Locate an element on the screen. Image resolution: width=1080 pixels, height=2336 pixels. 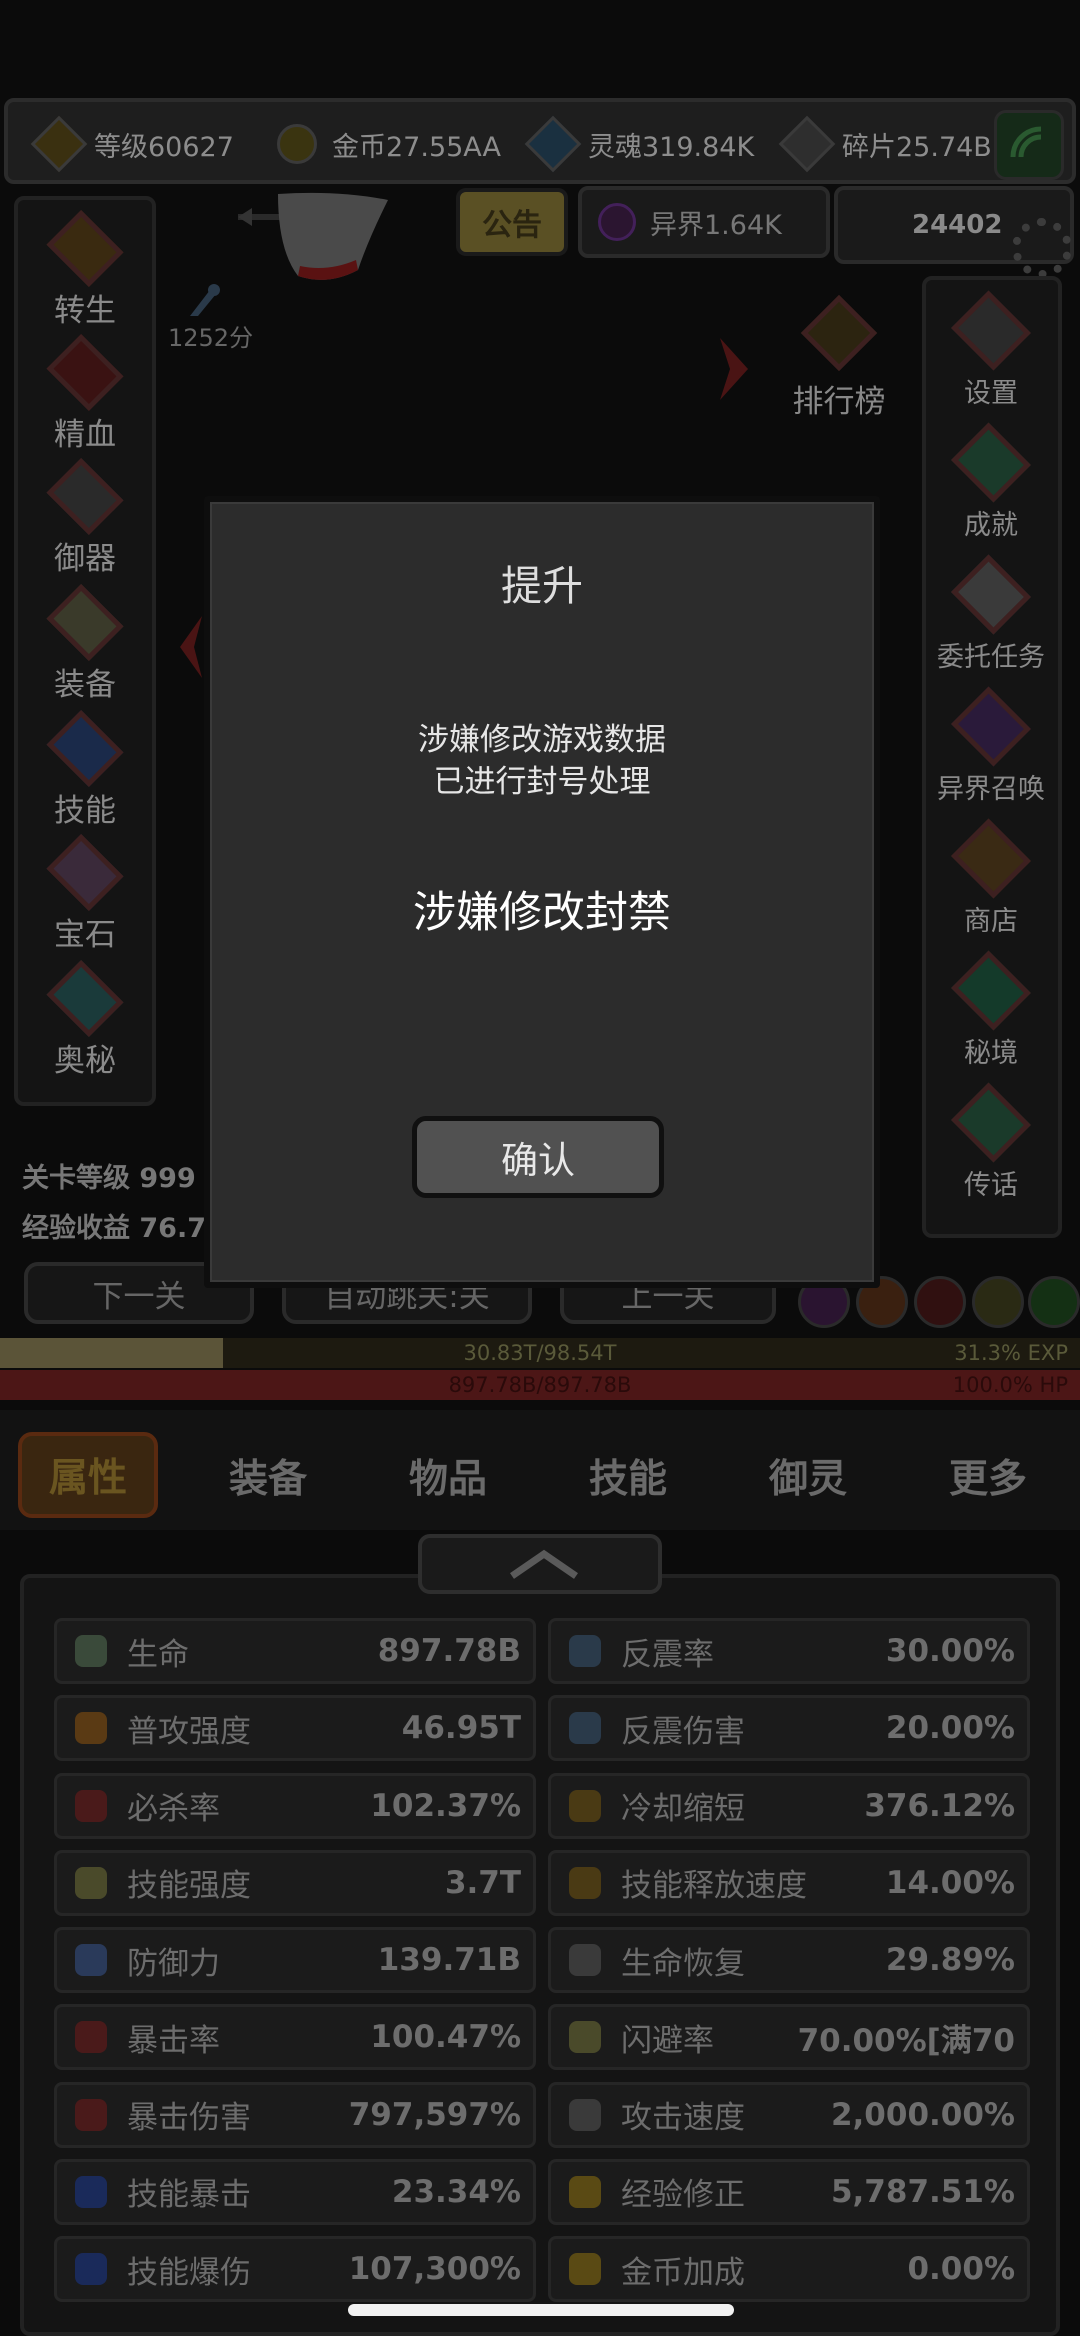
otherworld-counter: 异界1.64K is located at coordinates (704, 222).